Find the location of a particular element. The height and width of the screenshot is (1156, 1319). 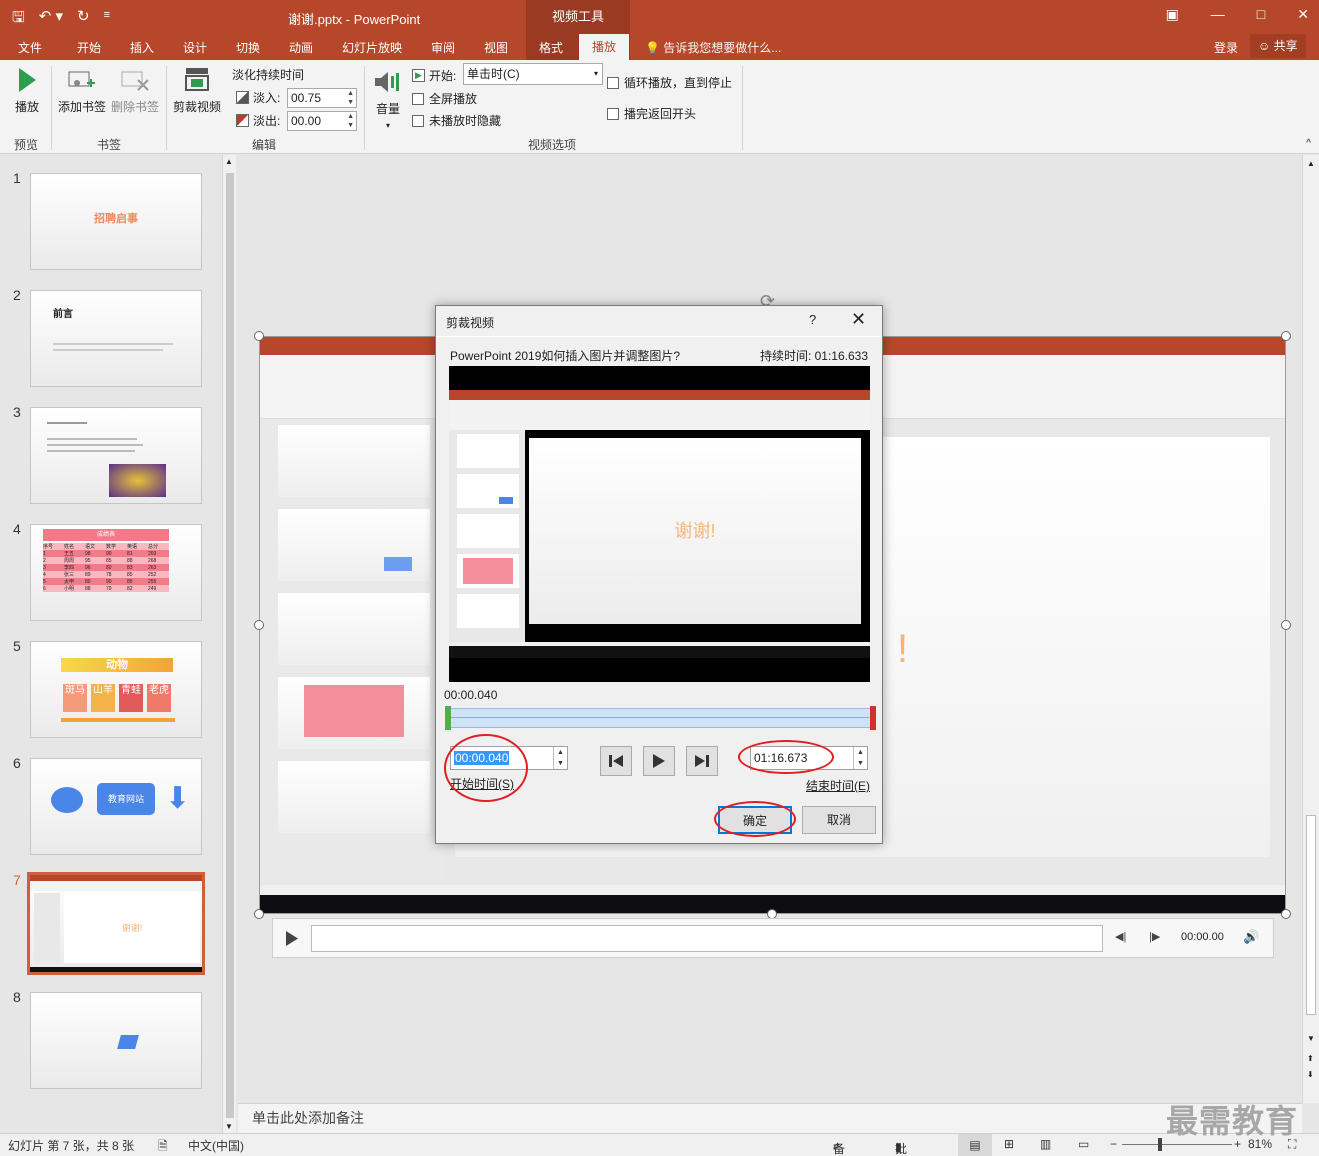

login-link: 登录 is located at coordinates (1226, 47).